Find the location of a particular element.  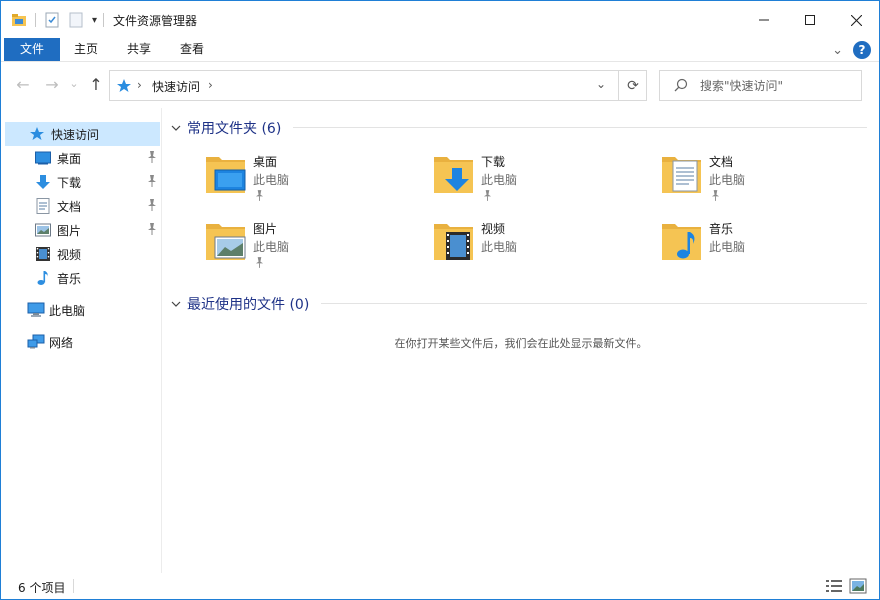

maximize-button is located at coordinates (810, 20).